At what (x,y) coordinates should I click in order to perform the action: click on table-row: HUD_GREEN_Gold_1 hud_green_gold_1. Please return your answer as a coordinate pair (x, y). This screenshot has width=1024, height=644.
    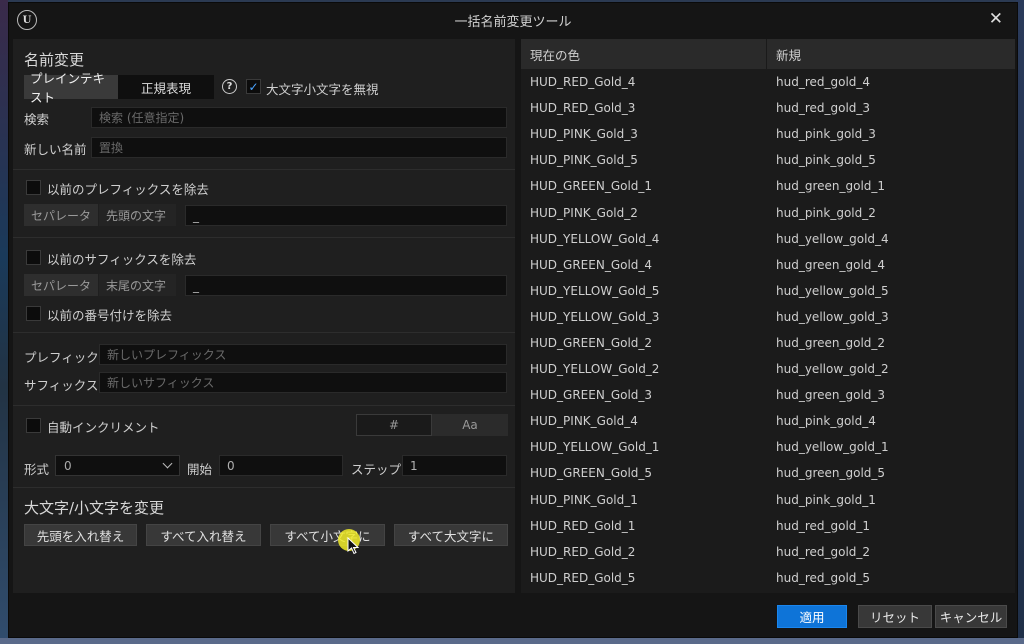
    Looking at the image, I should click on (768, 186).